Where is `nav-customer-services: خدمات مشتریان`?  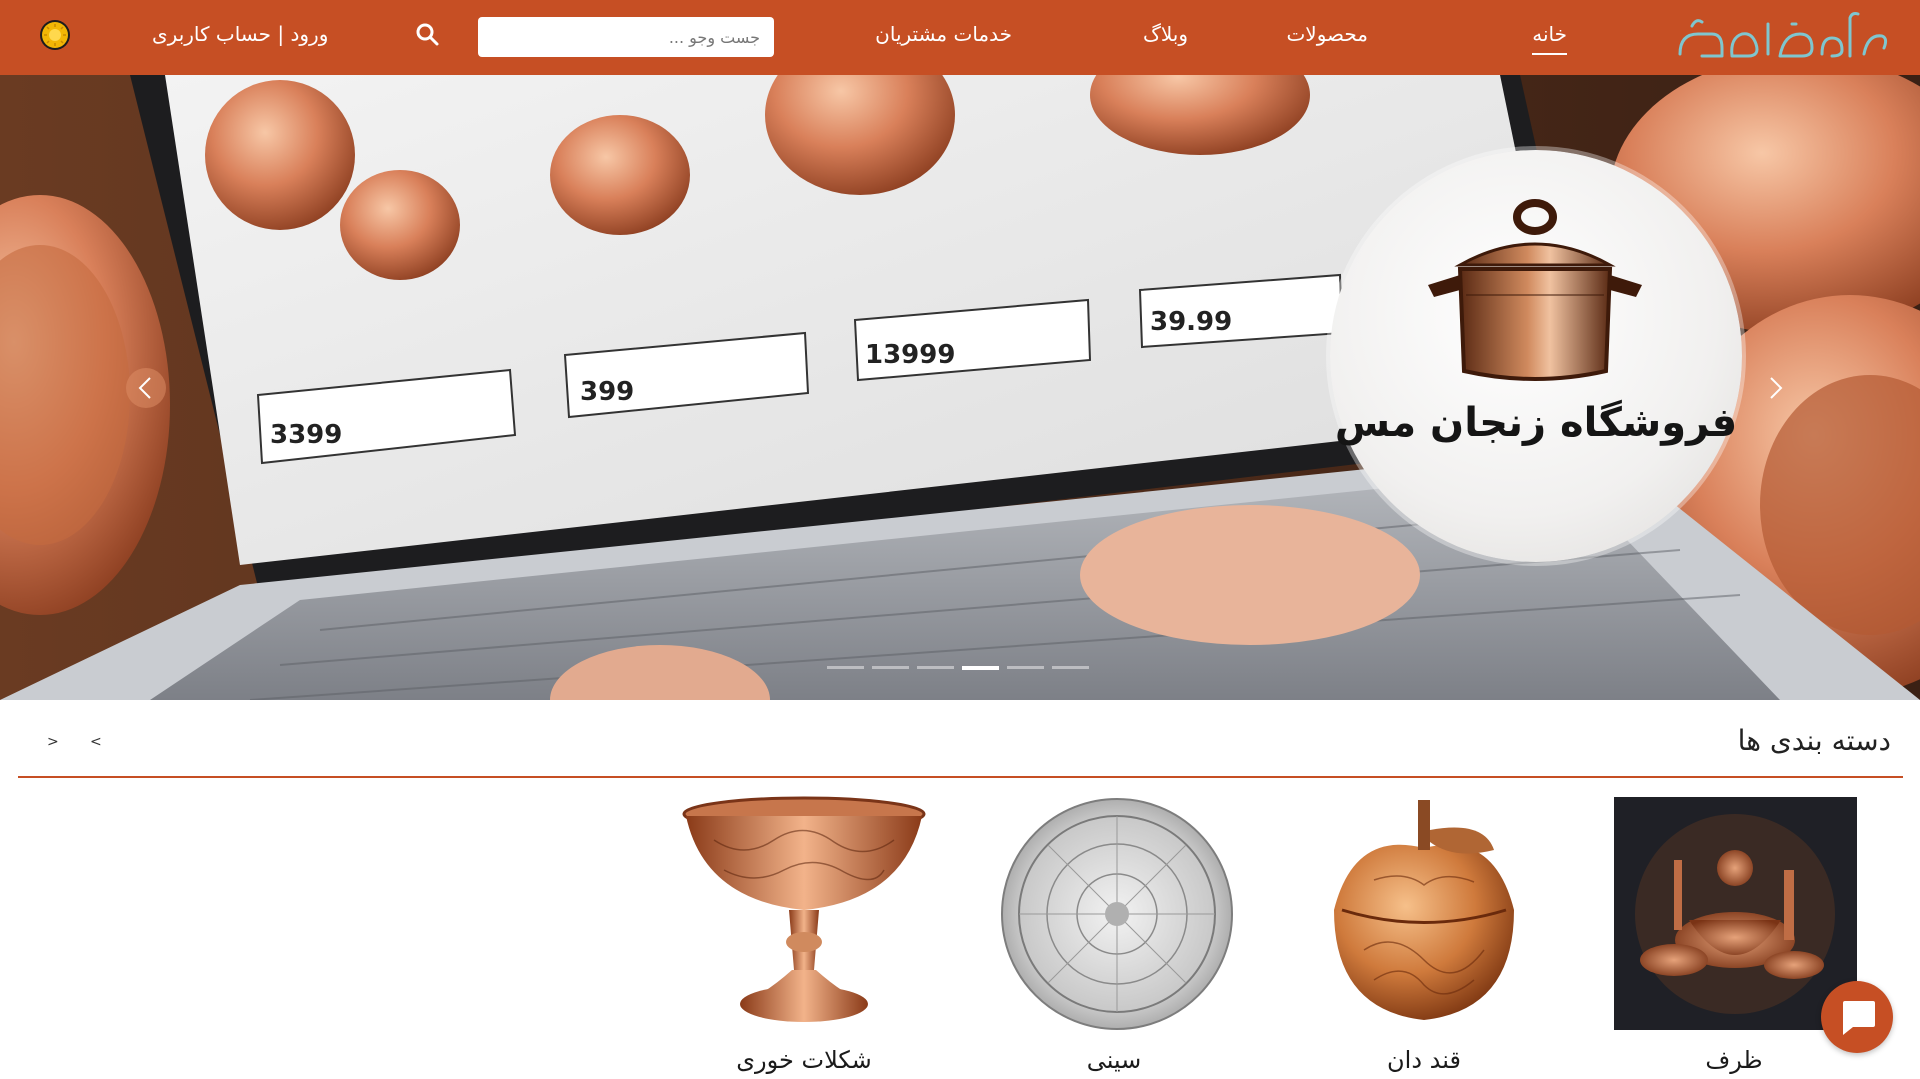
nav-customer-services: خدمات مشتریان is located at coordinates (943, 34).